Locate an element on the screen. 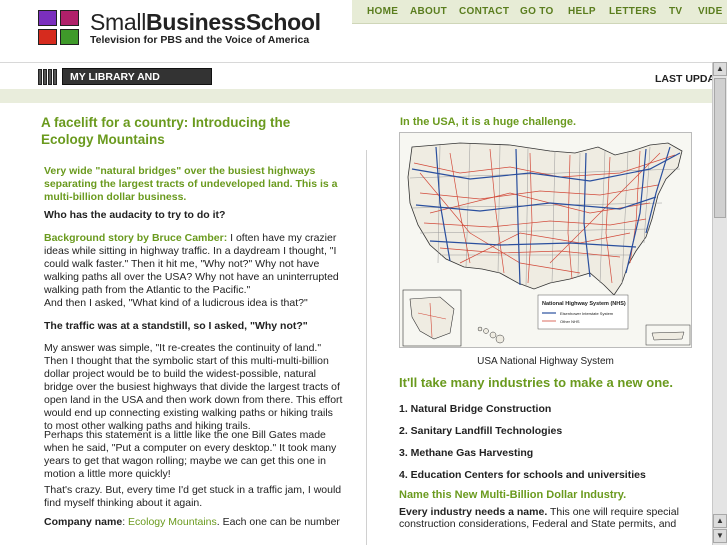 The width and height of the screenshot is (727, 545). decorative-band is located at coordinates (363, 96).